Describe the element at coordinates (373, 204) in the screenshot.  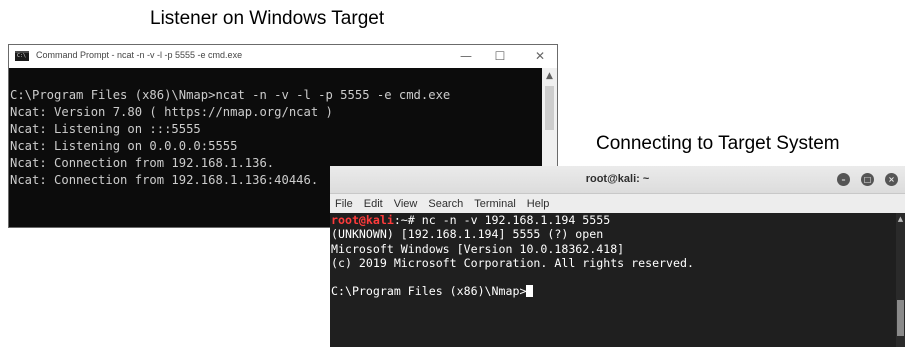
I see `menu-edit: Edit` at that location.